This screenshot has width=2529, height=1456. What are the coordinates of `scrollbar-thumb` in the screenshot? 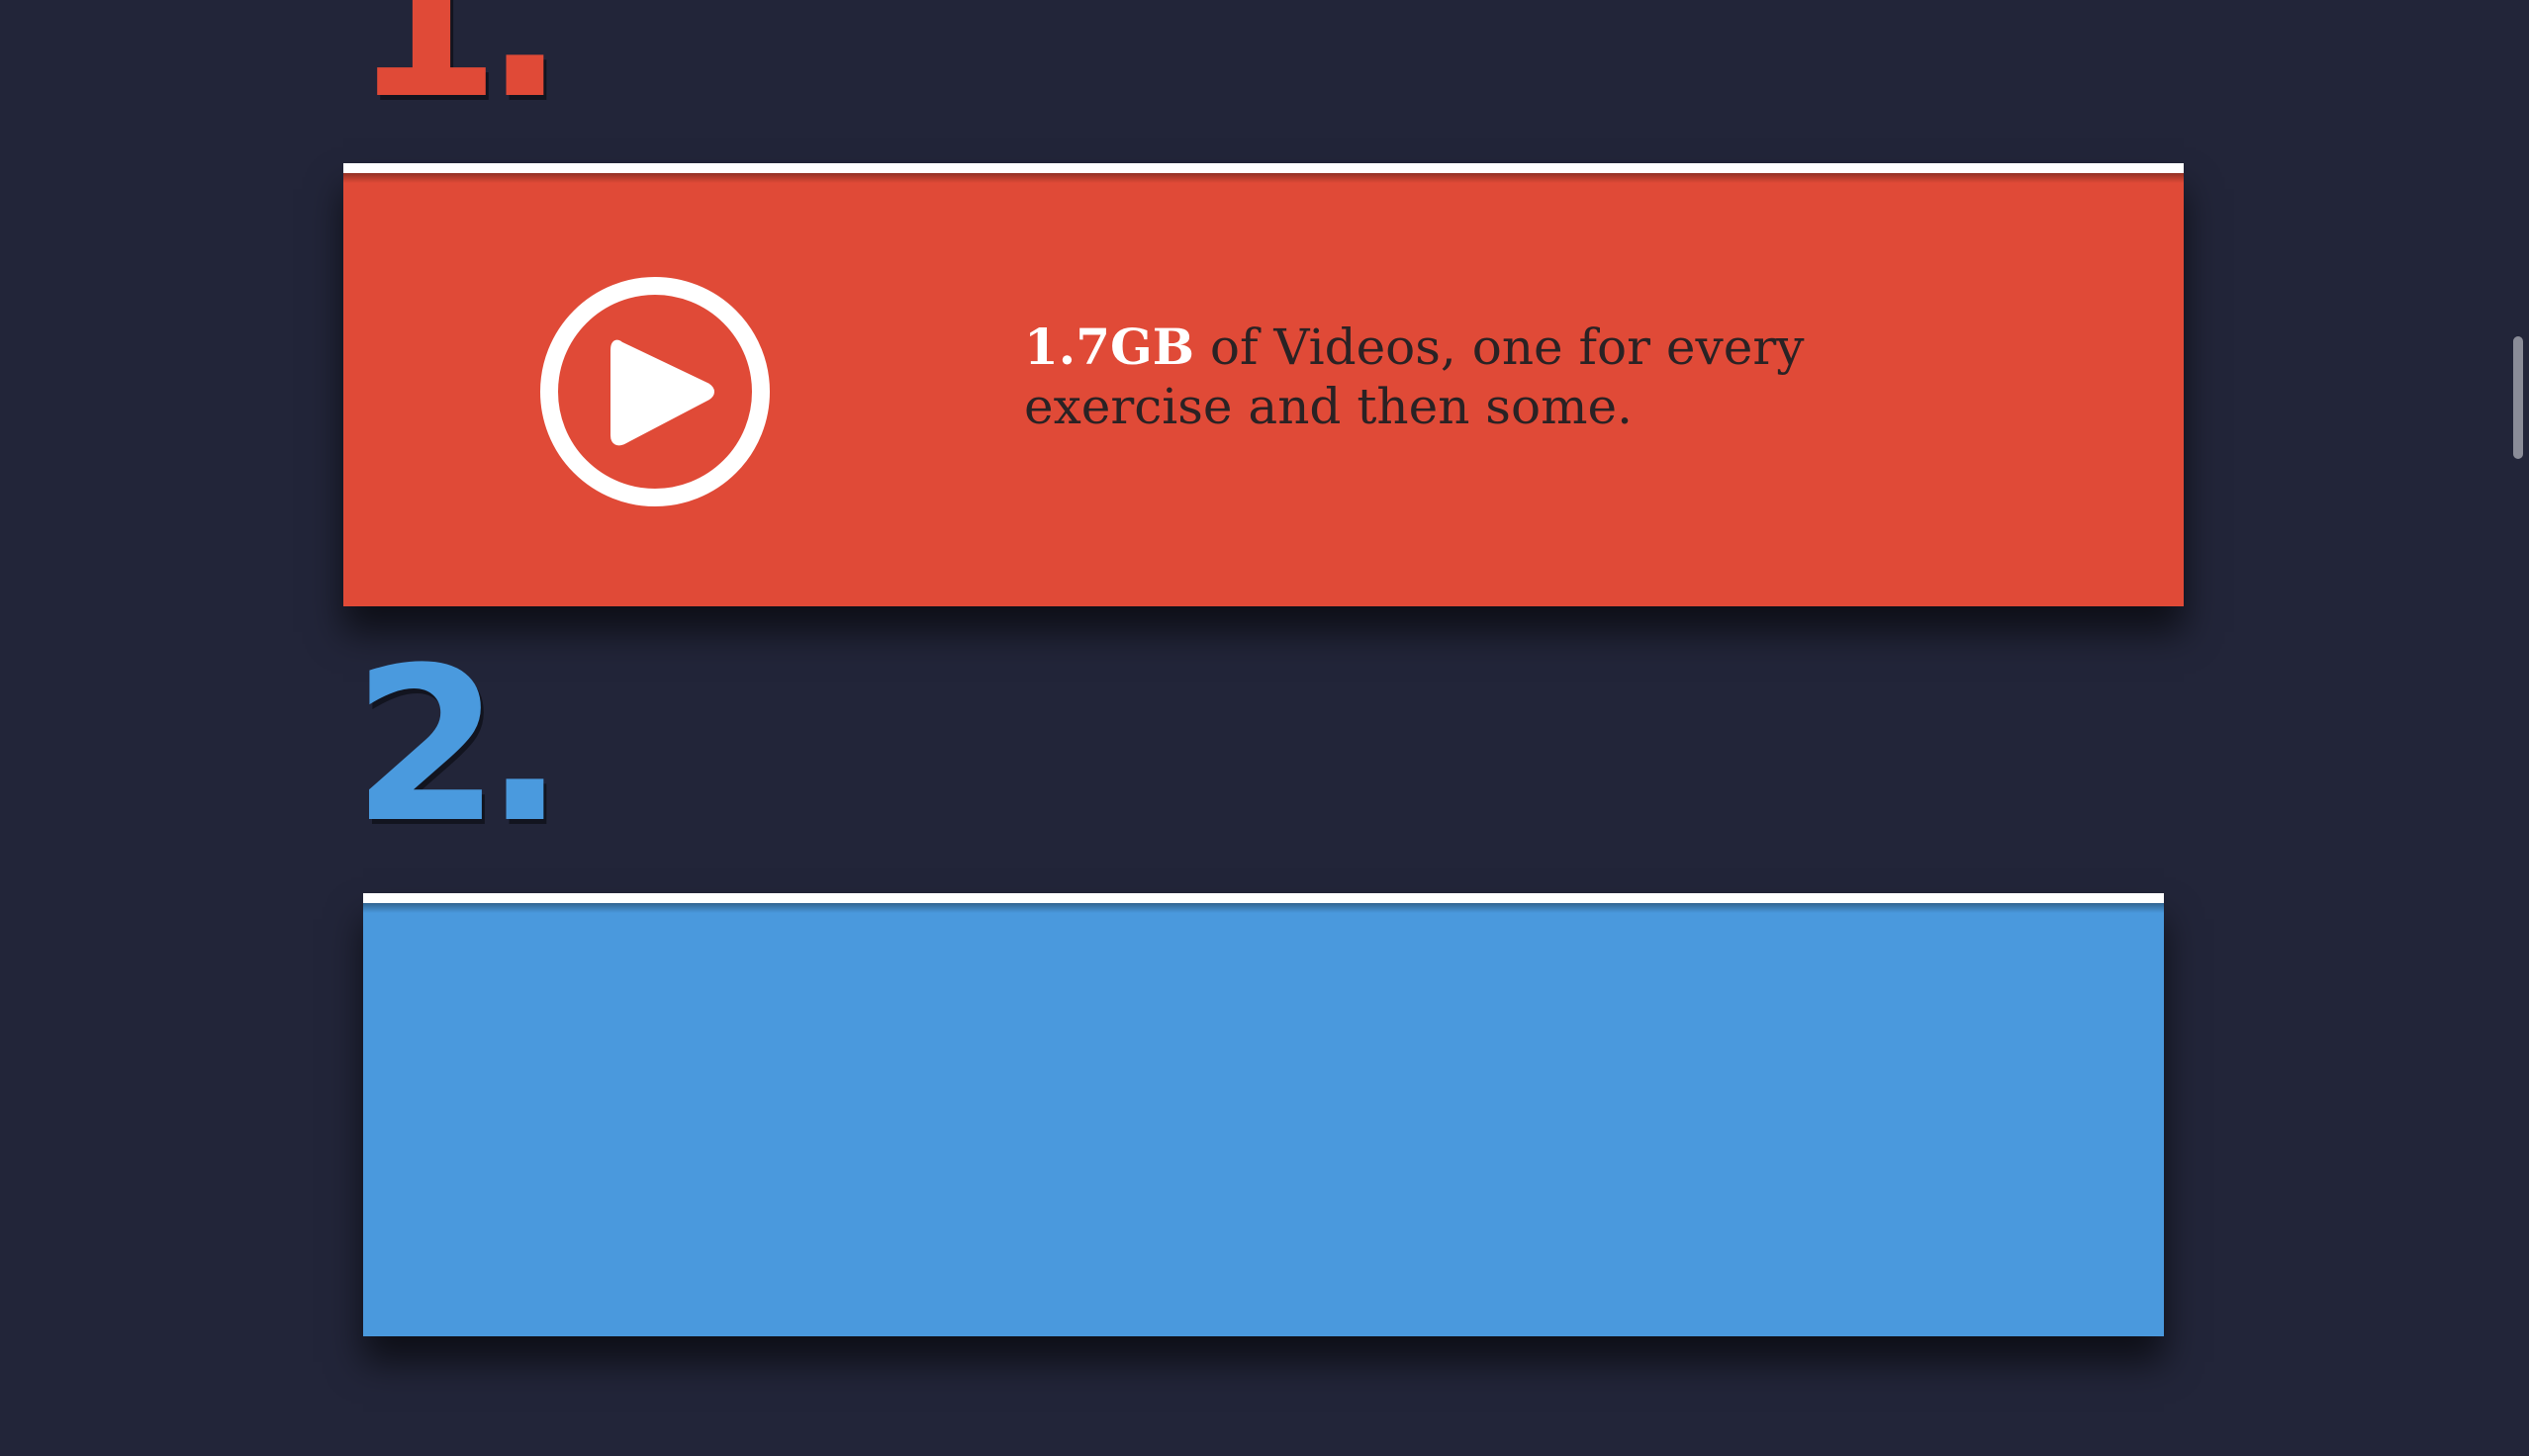 It's located at (2518, 397).